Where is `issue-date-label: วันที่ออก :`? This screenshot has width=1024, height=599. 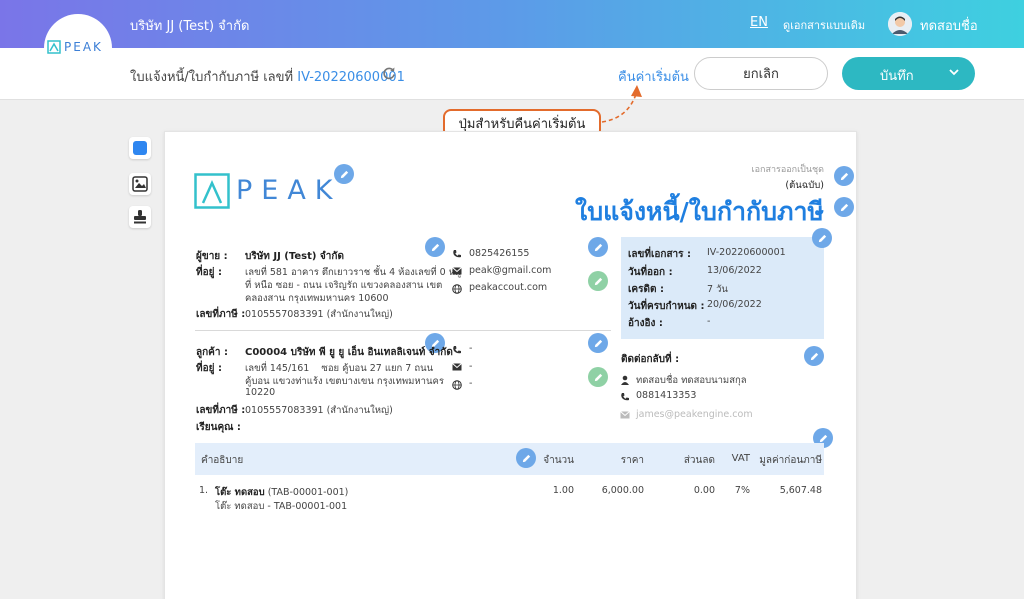 issue-date-label: วันที่ออก : is located at coordinates (650, 272).